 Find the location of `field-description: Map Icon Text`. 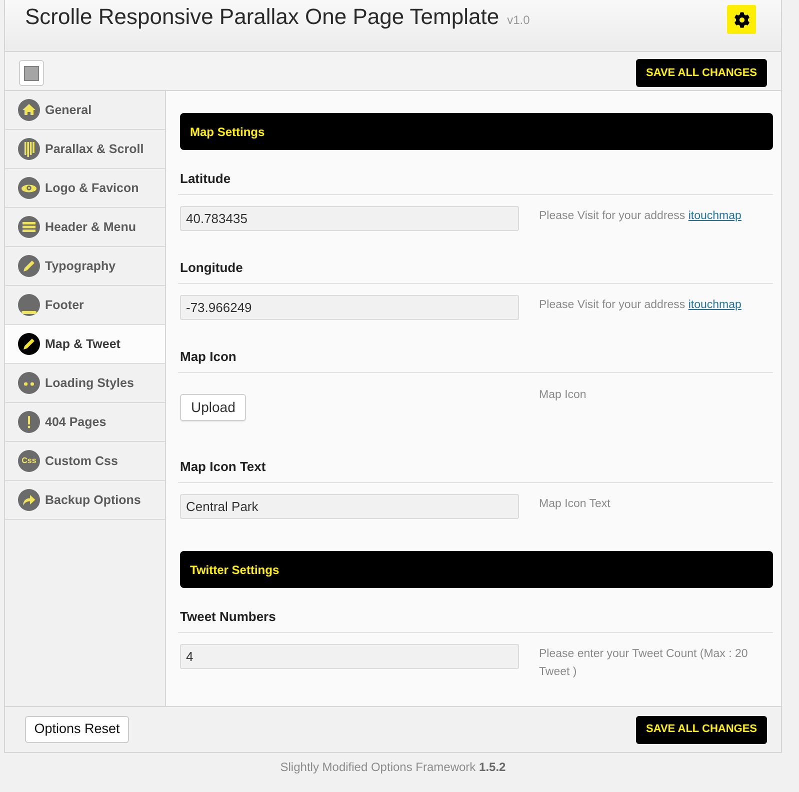

field-description: Map Icon Text is located at coordinates (575, 504).